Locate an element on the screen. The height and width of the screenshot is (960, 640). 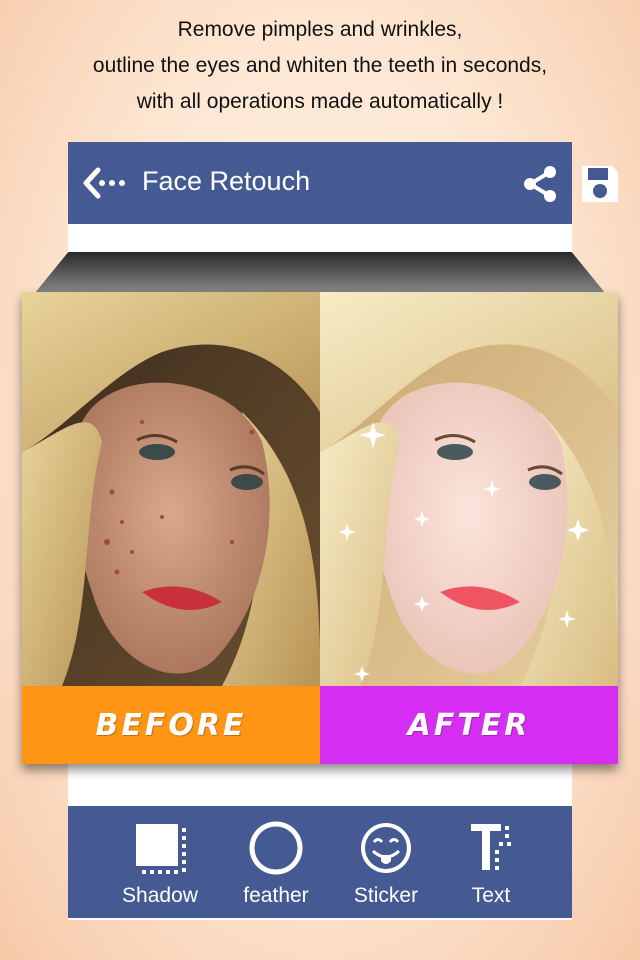
app-bar: Face Retouch is located at coordinates (343, 183).